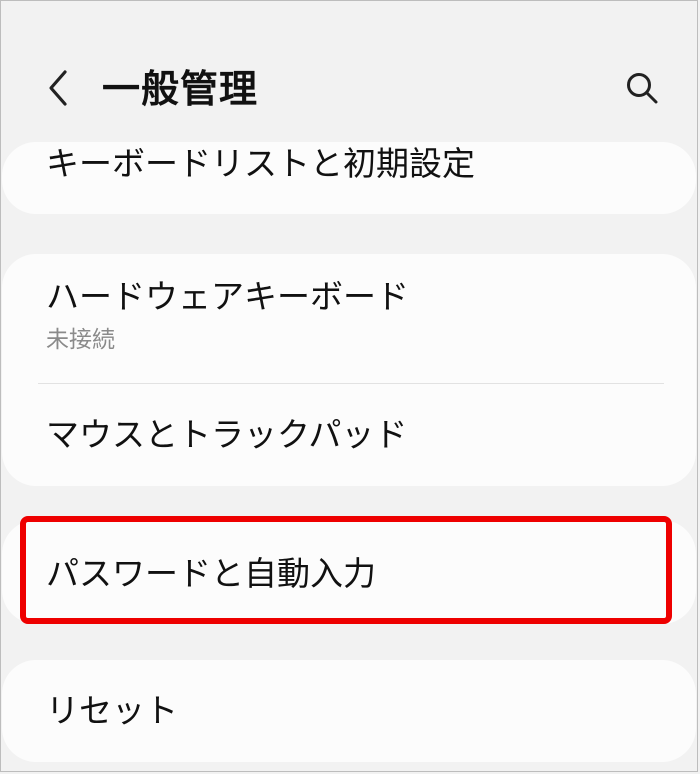  I want to click on search-icon, so click(642, 88).